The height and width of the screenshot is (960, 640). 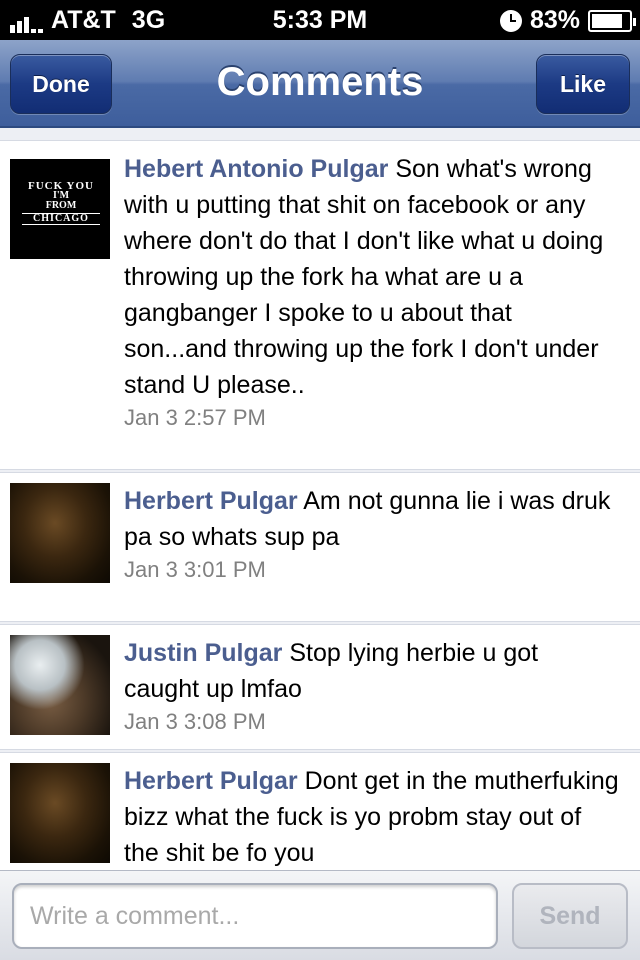 What do you see at coordinates (255, 916) in the screenshot?
I see `comment-input` at bounding box center [255, 916].